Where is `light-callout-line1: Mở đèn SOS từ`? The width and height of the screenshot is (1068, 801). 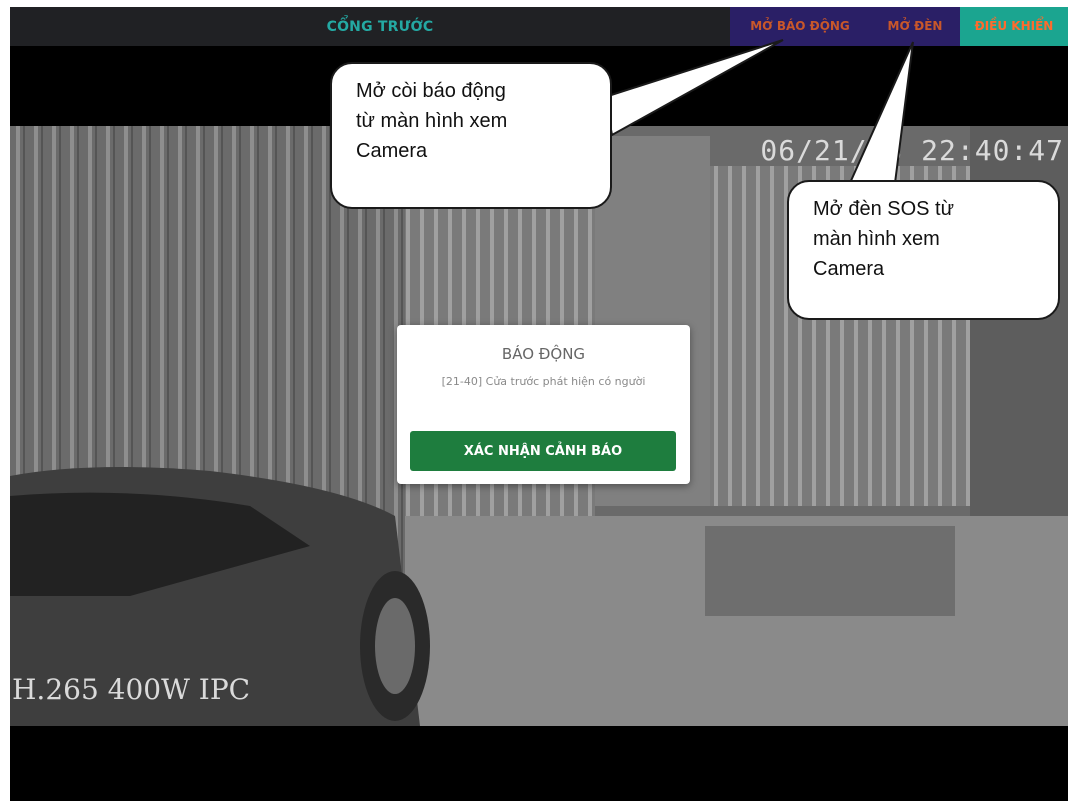 light-callout-line1: Mở đèn SOS từ is located at coordinates (883, 209).